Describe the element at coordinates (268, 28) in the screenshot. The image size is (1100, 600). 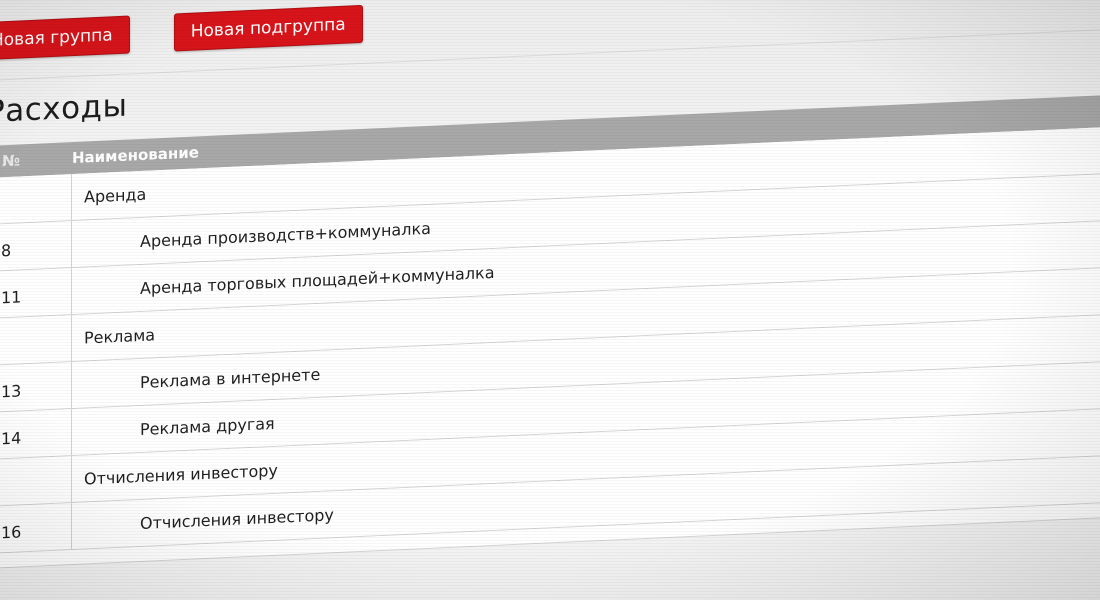
I see `new-subgroup-button: Новая подгруппа` at that location.